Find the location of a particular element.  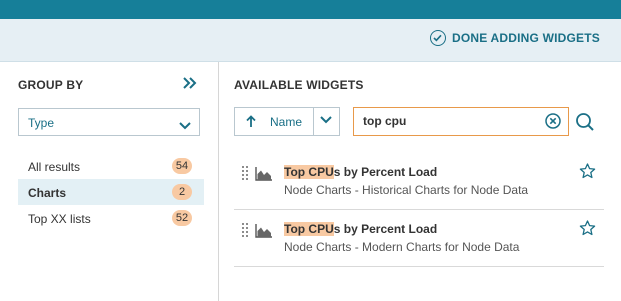

group-item-top-xx-lists: Top XX lists 52 is located at coordinates (111, 218).